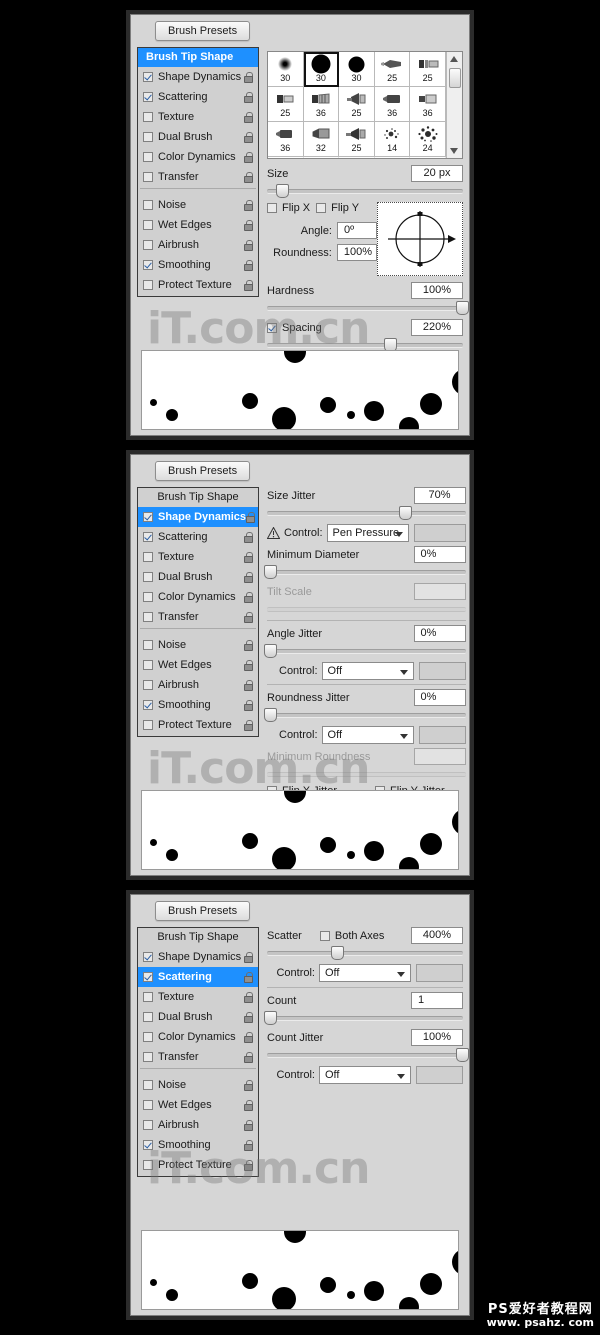  Describe the element at coordinates (365, 953) in the screenshot. I see `scatter-slider` at that location.